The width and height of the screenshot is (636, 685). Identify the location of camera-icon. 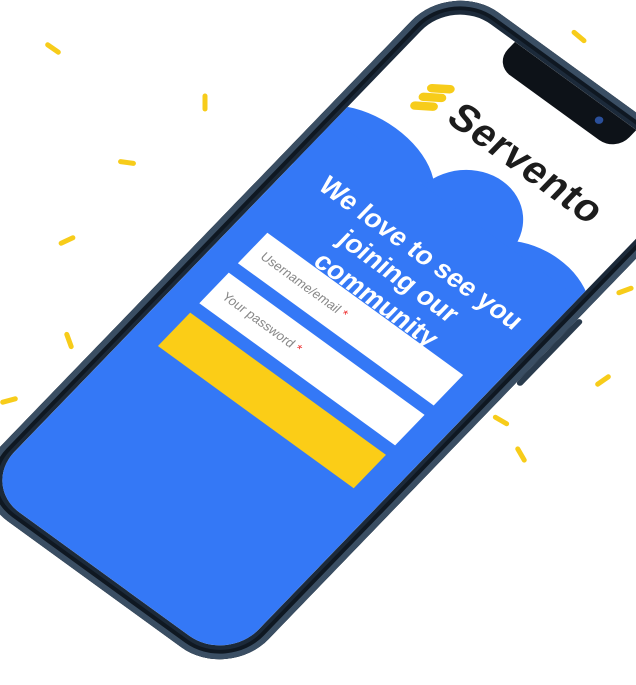
(599, 120).